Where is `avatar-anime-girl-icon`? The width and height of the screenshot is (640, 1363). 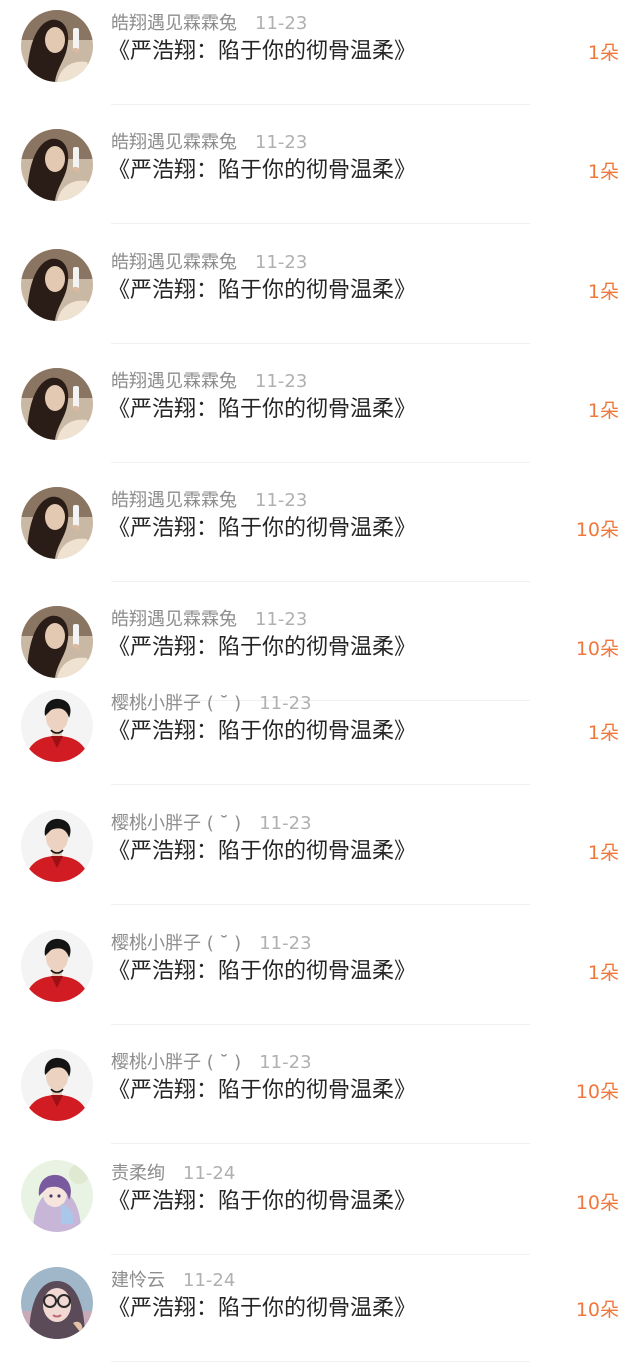
avatar-anime-girl-icon is located at coordinates (57, 1196).